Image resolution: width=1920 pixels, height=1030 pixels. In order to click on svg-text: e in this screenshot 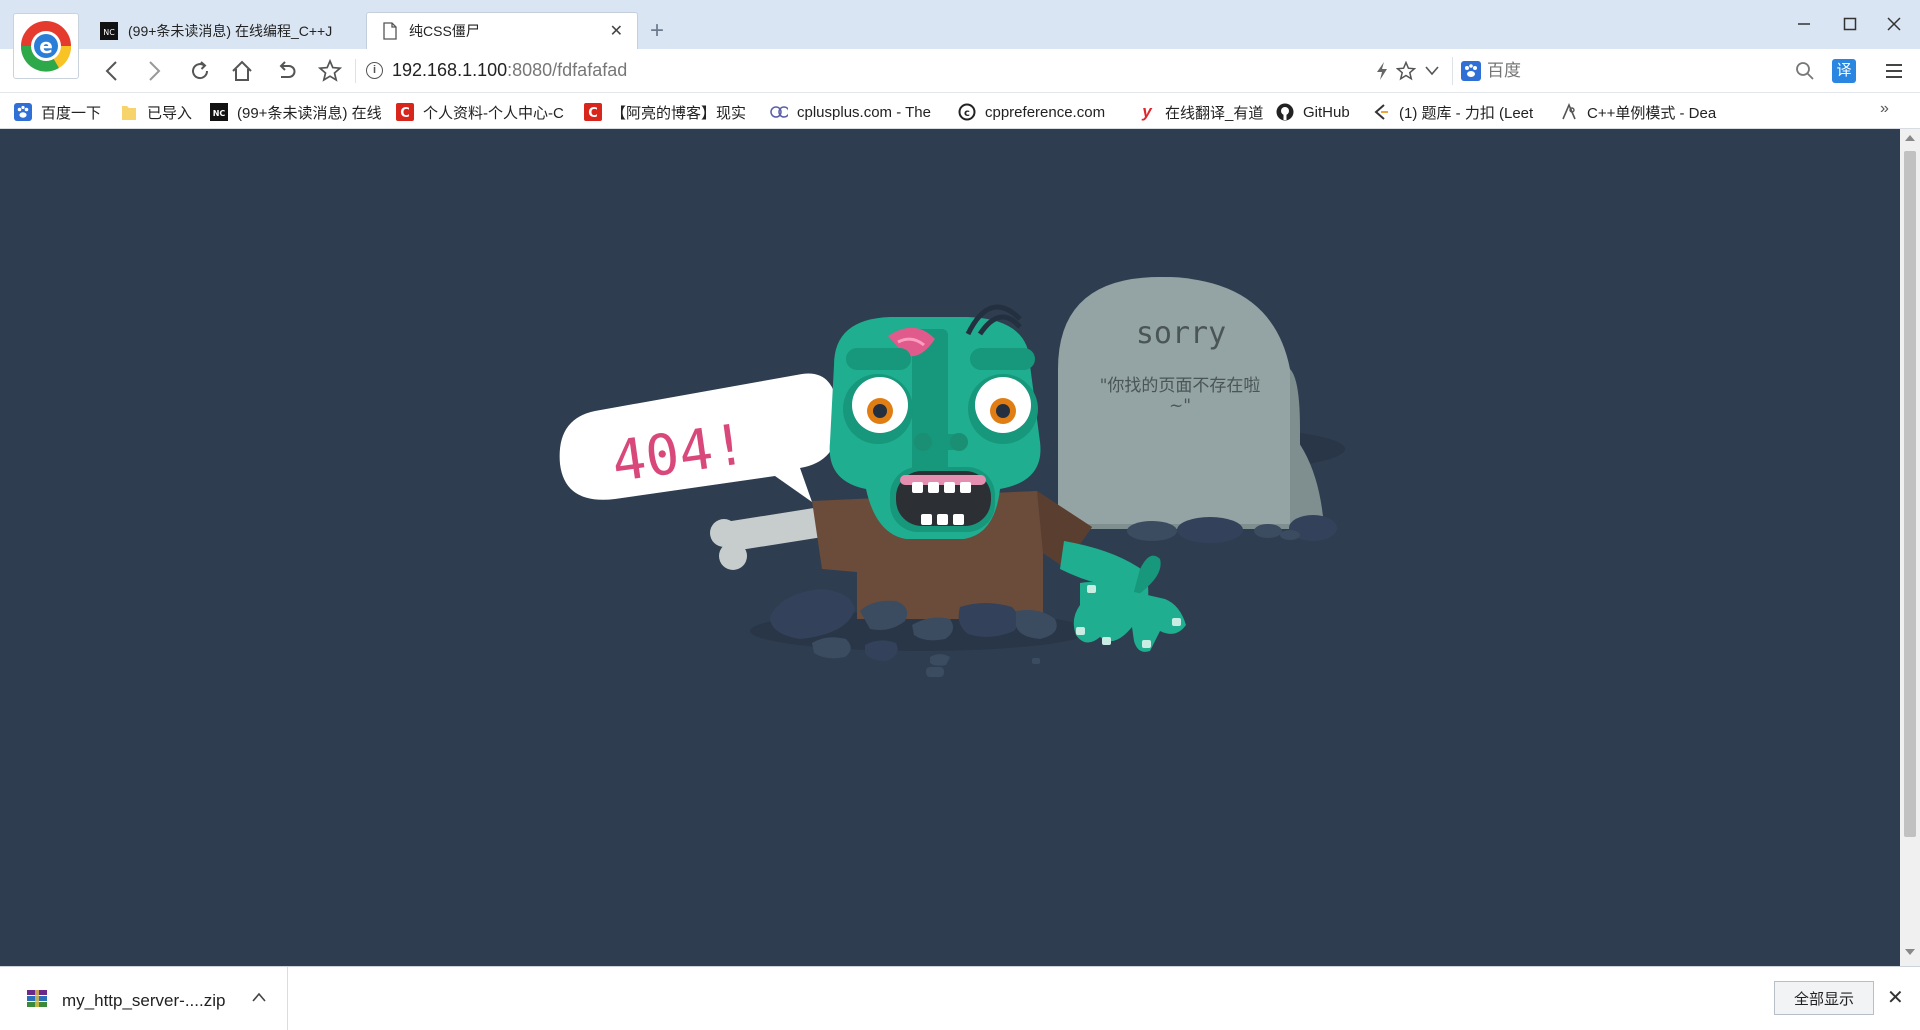, I will do `click(46, 46)`.